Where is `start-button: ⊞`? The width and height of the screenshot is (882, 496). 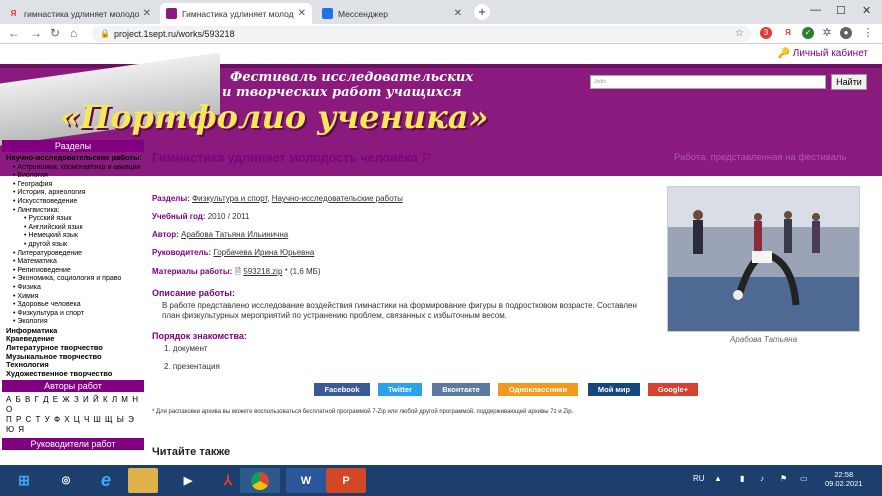 start-button: ⊞ is located at coordinates (24, 480).